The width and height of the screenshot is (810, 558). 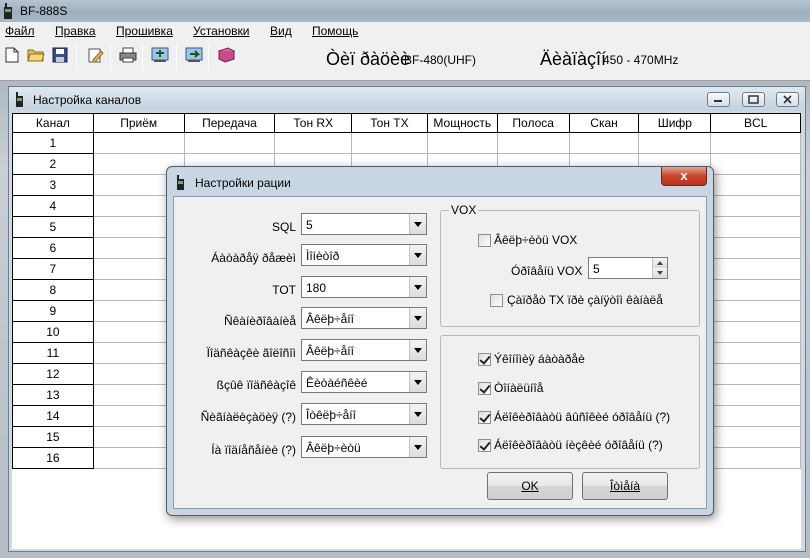 I want to click on channels-window-title: Настройка каналов, so click(x=87, y=100).